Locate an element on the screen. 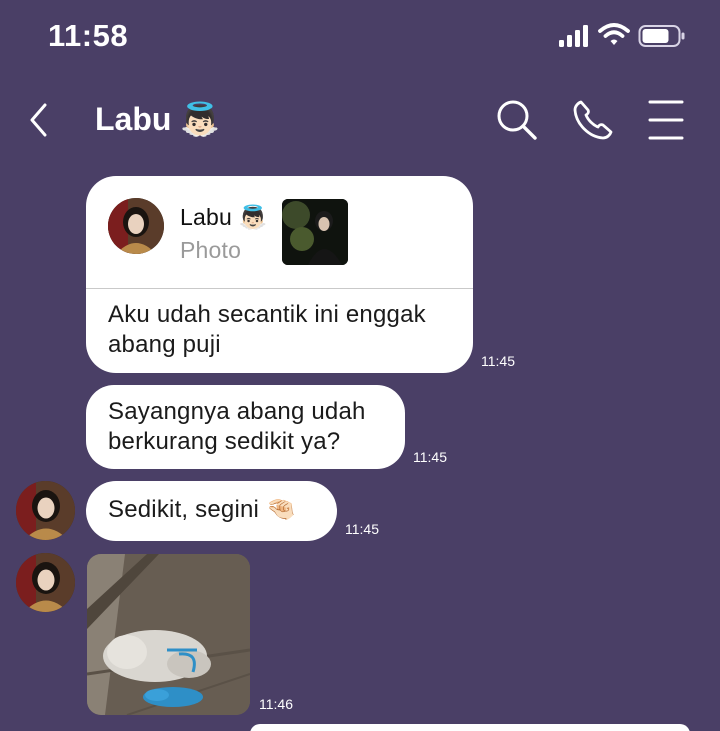 The height and width of the screenshot is (731, 720). contact-name: Labu 👼🏻 is located at coordinates (157, 119).